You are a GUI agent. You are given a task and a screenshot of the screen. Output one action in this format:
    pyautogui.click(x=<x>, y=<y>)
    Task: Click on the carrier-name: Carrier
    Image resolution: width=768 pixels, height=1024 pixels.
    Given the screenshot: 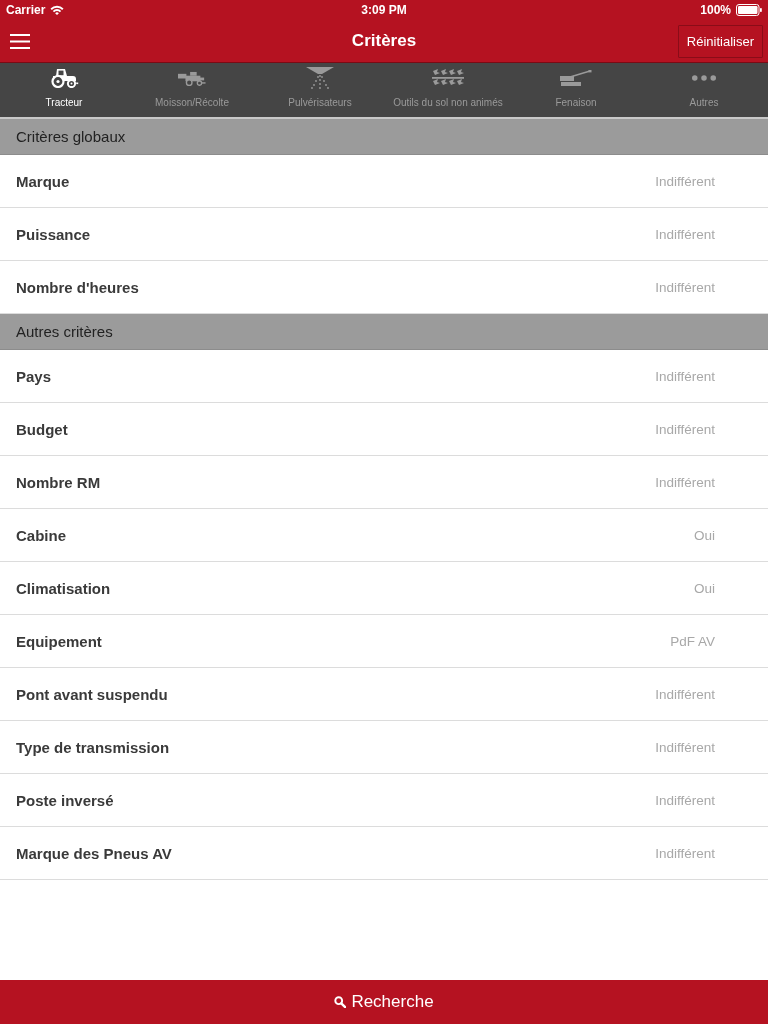 What is the action you would take?
    pyautogui.click(x=26, y=10)
    